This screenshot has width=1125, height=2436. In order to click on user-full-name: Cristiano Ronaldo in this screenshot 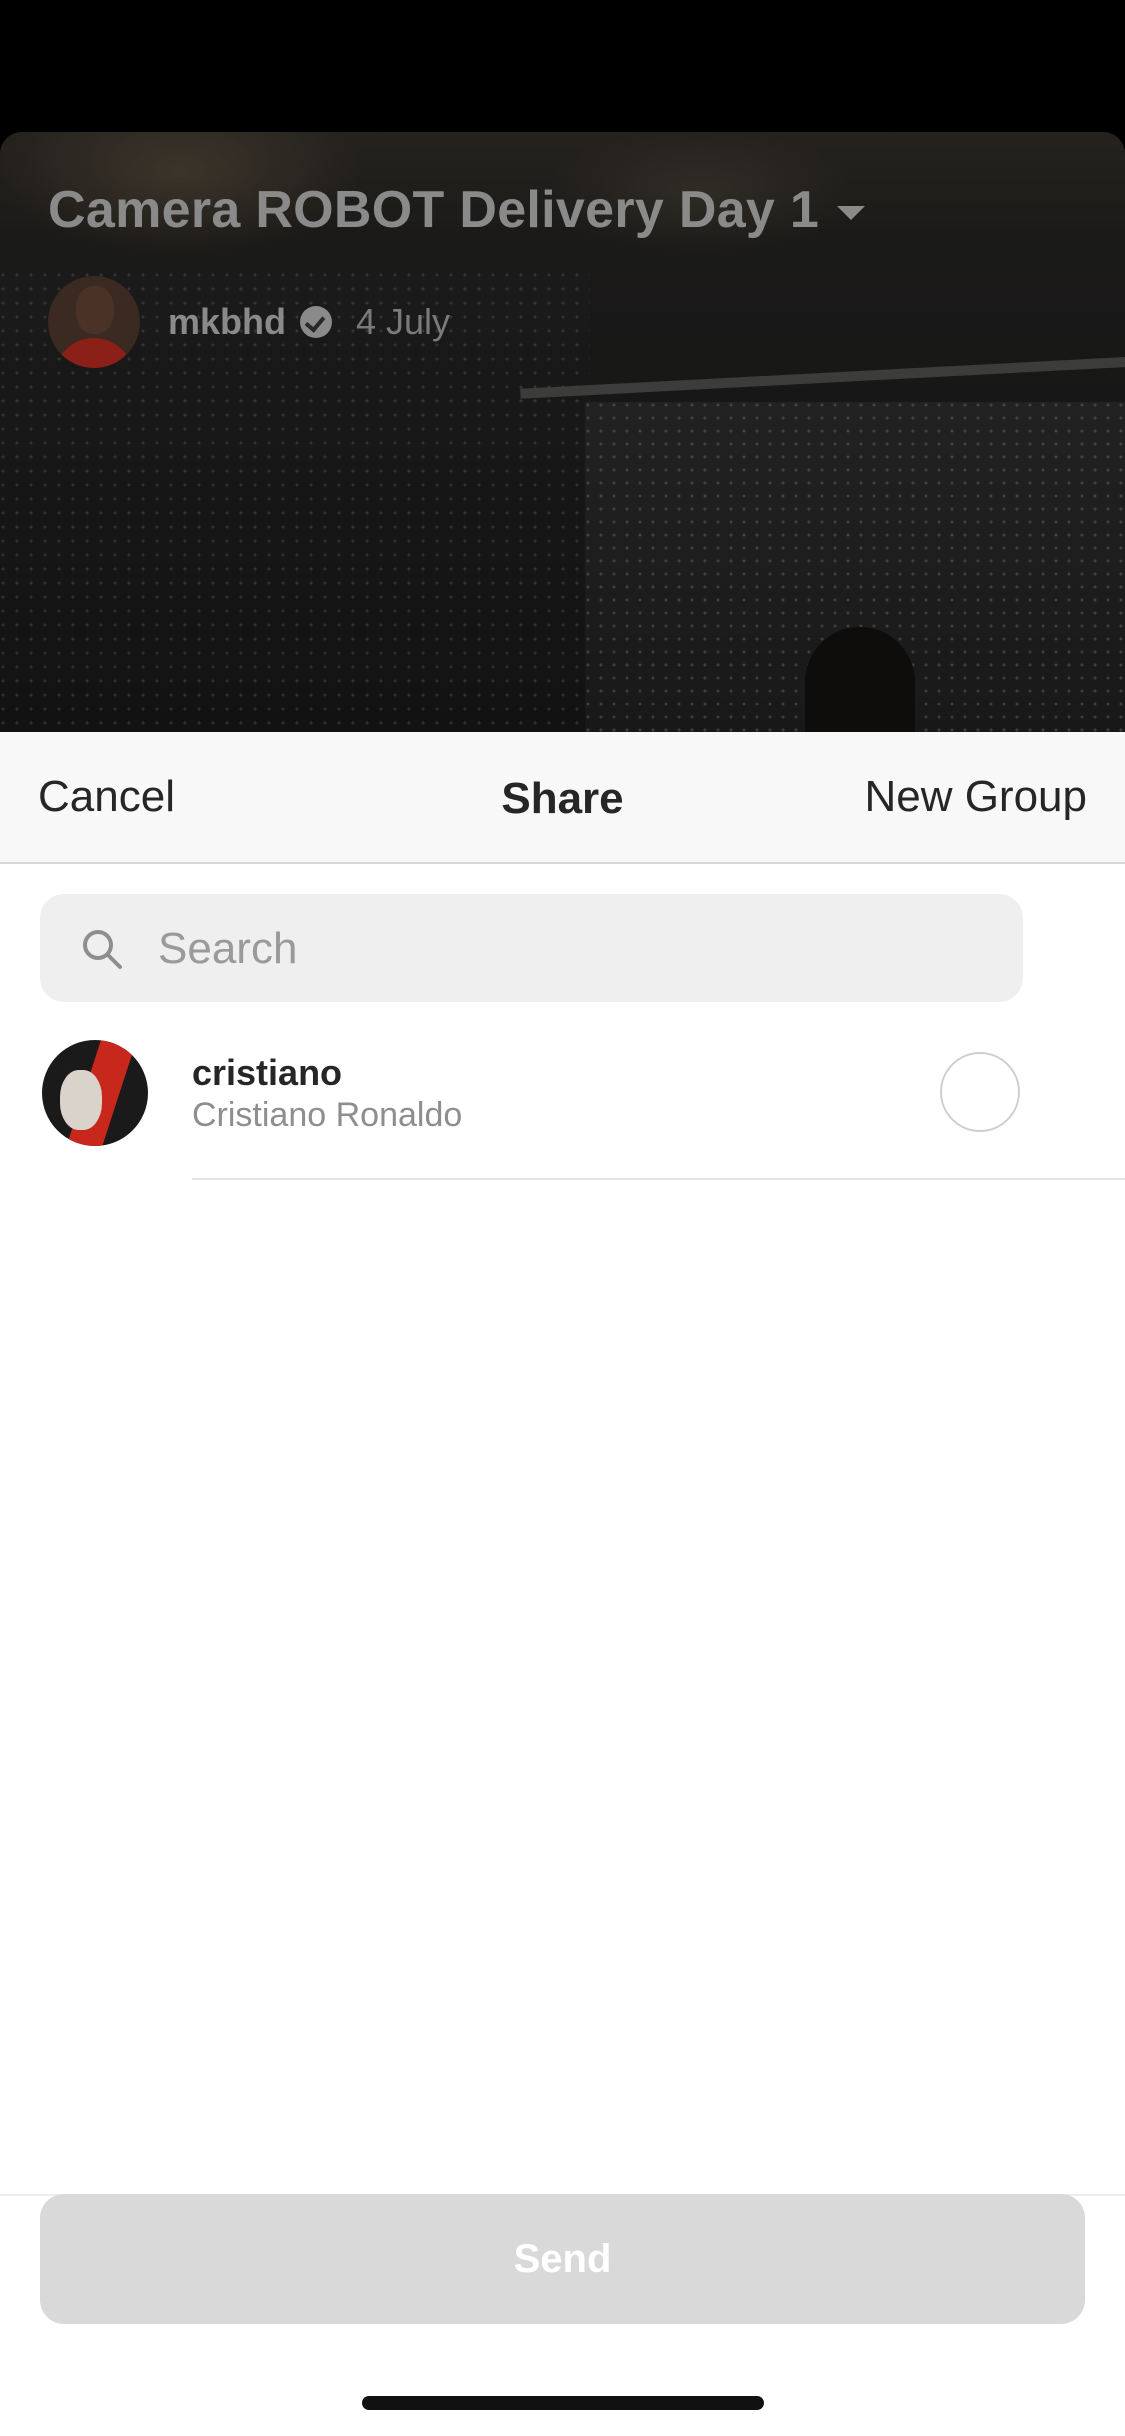, I will do `click(327, 1115)`.